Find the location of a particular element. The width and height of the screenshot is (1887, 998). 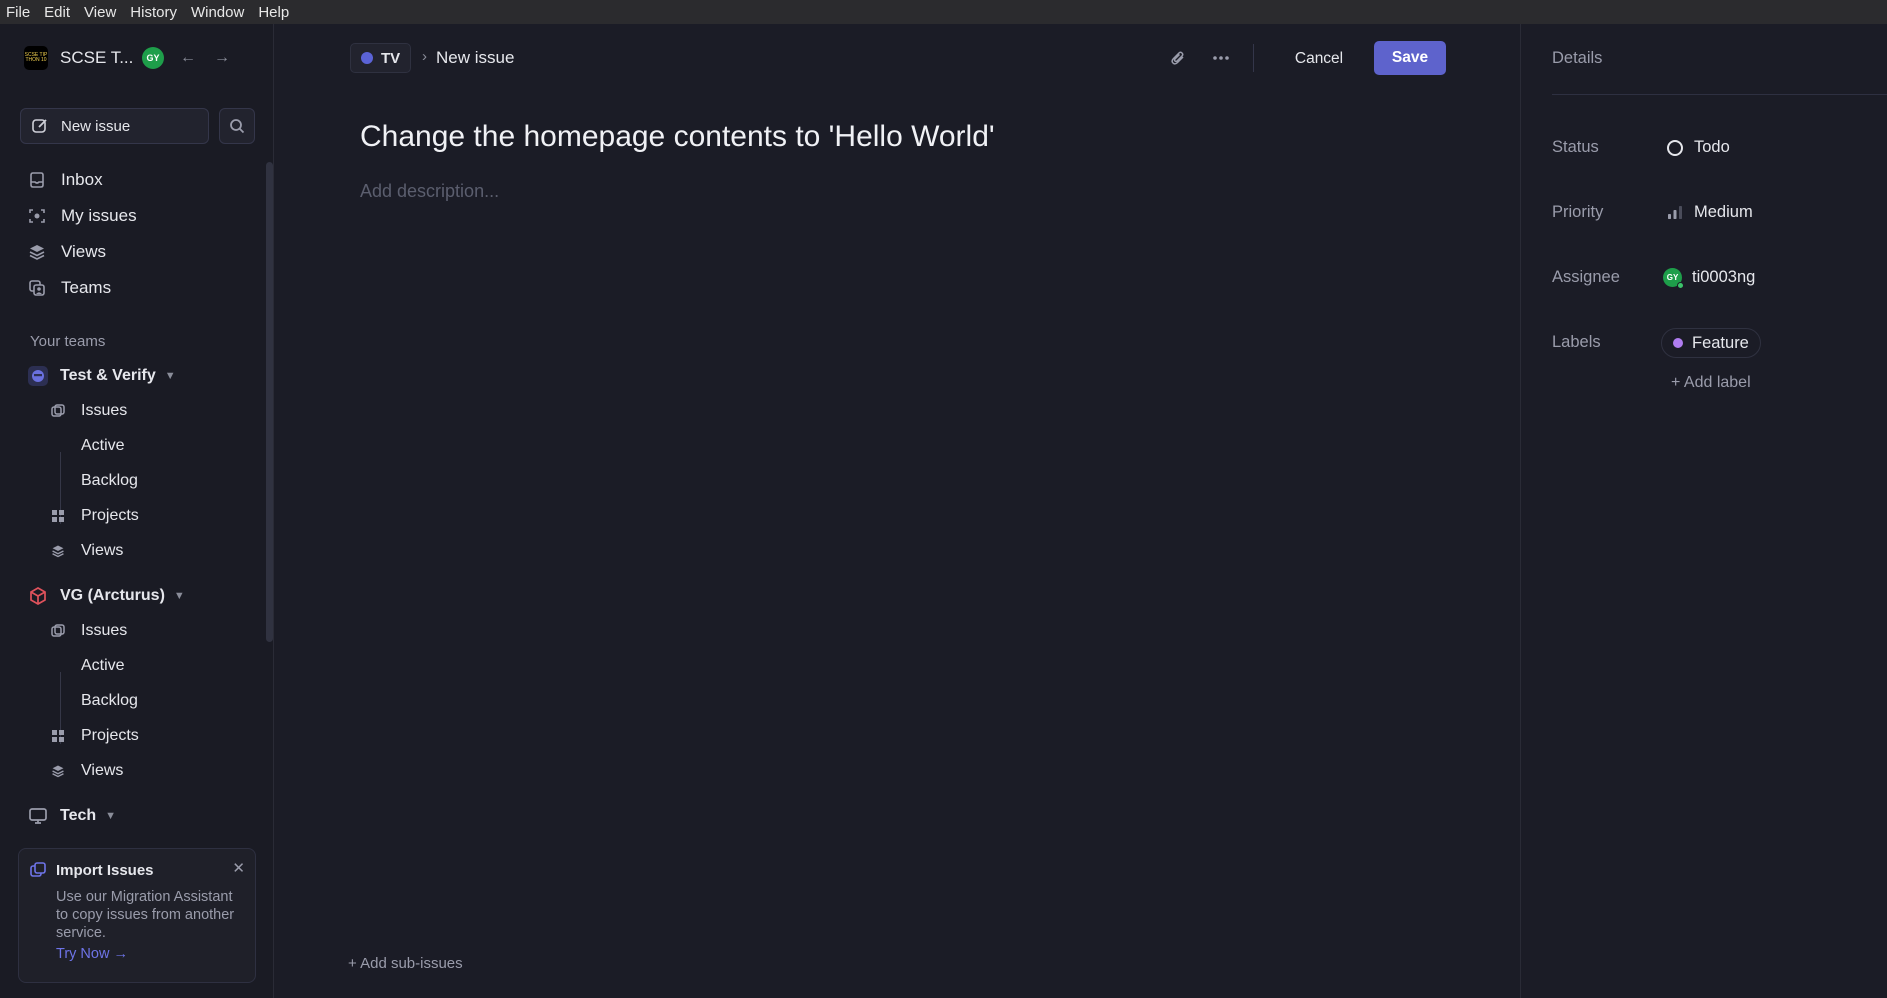

label-chip-feature: Feature is located at coordinates (1711, 343).